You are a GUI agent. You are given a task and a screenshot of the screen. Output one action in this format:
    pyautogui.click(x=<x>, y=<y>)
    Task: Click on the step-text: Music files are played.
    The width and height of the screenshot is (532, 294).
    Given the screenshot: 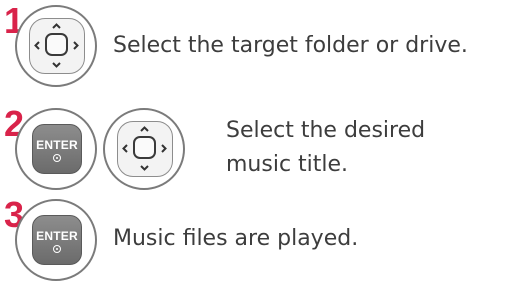 What is the action you would take?
    pyautogui.click(x=236, y=238)
    